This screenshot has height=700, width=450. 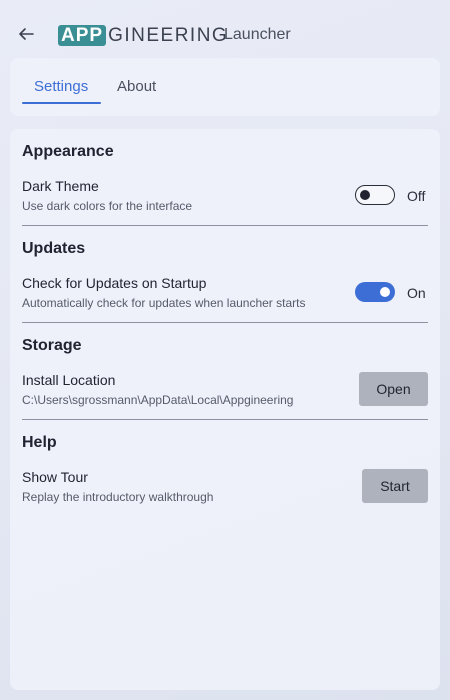 I want to click on check-updates-toggle, so click(x=375, y=292).